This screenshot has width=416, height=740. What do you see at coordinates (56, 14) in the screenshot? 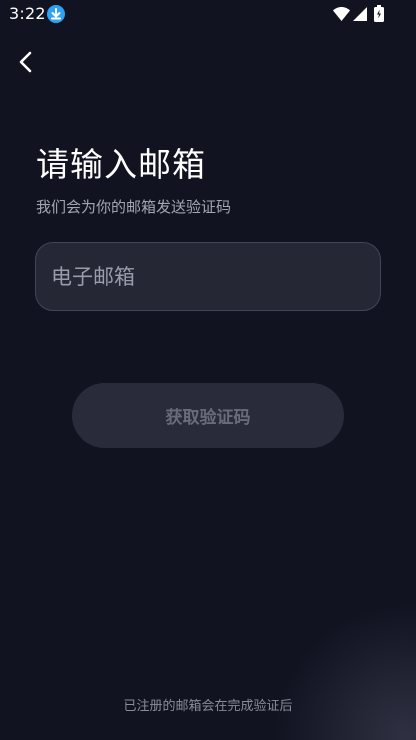
I see `download-icon` at bounding box center [56, 14].